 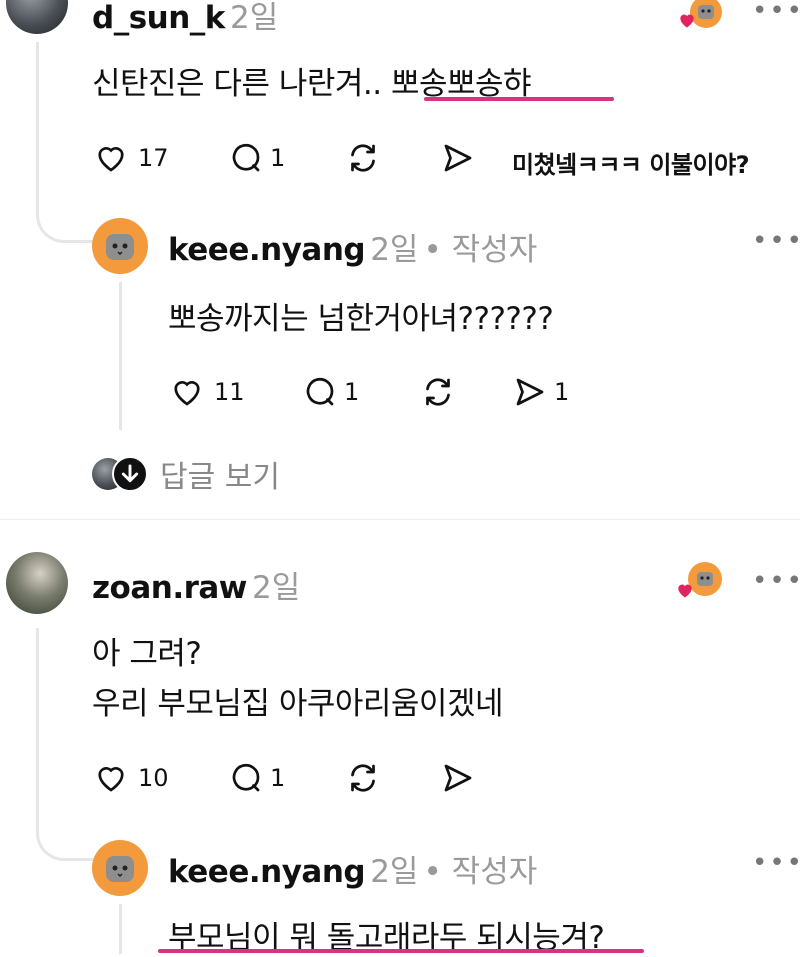 I want to click on like-button: 10, so click(x=130, y=778).